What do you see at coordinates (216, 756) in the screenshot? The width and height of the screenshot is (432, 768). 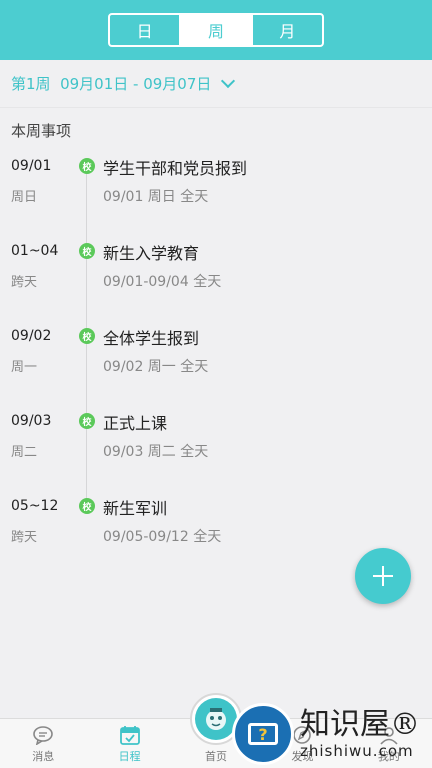 I see `nav-label: 首页` at bounding box center [216, 756].